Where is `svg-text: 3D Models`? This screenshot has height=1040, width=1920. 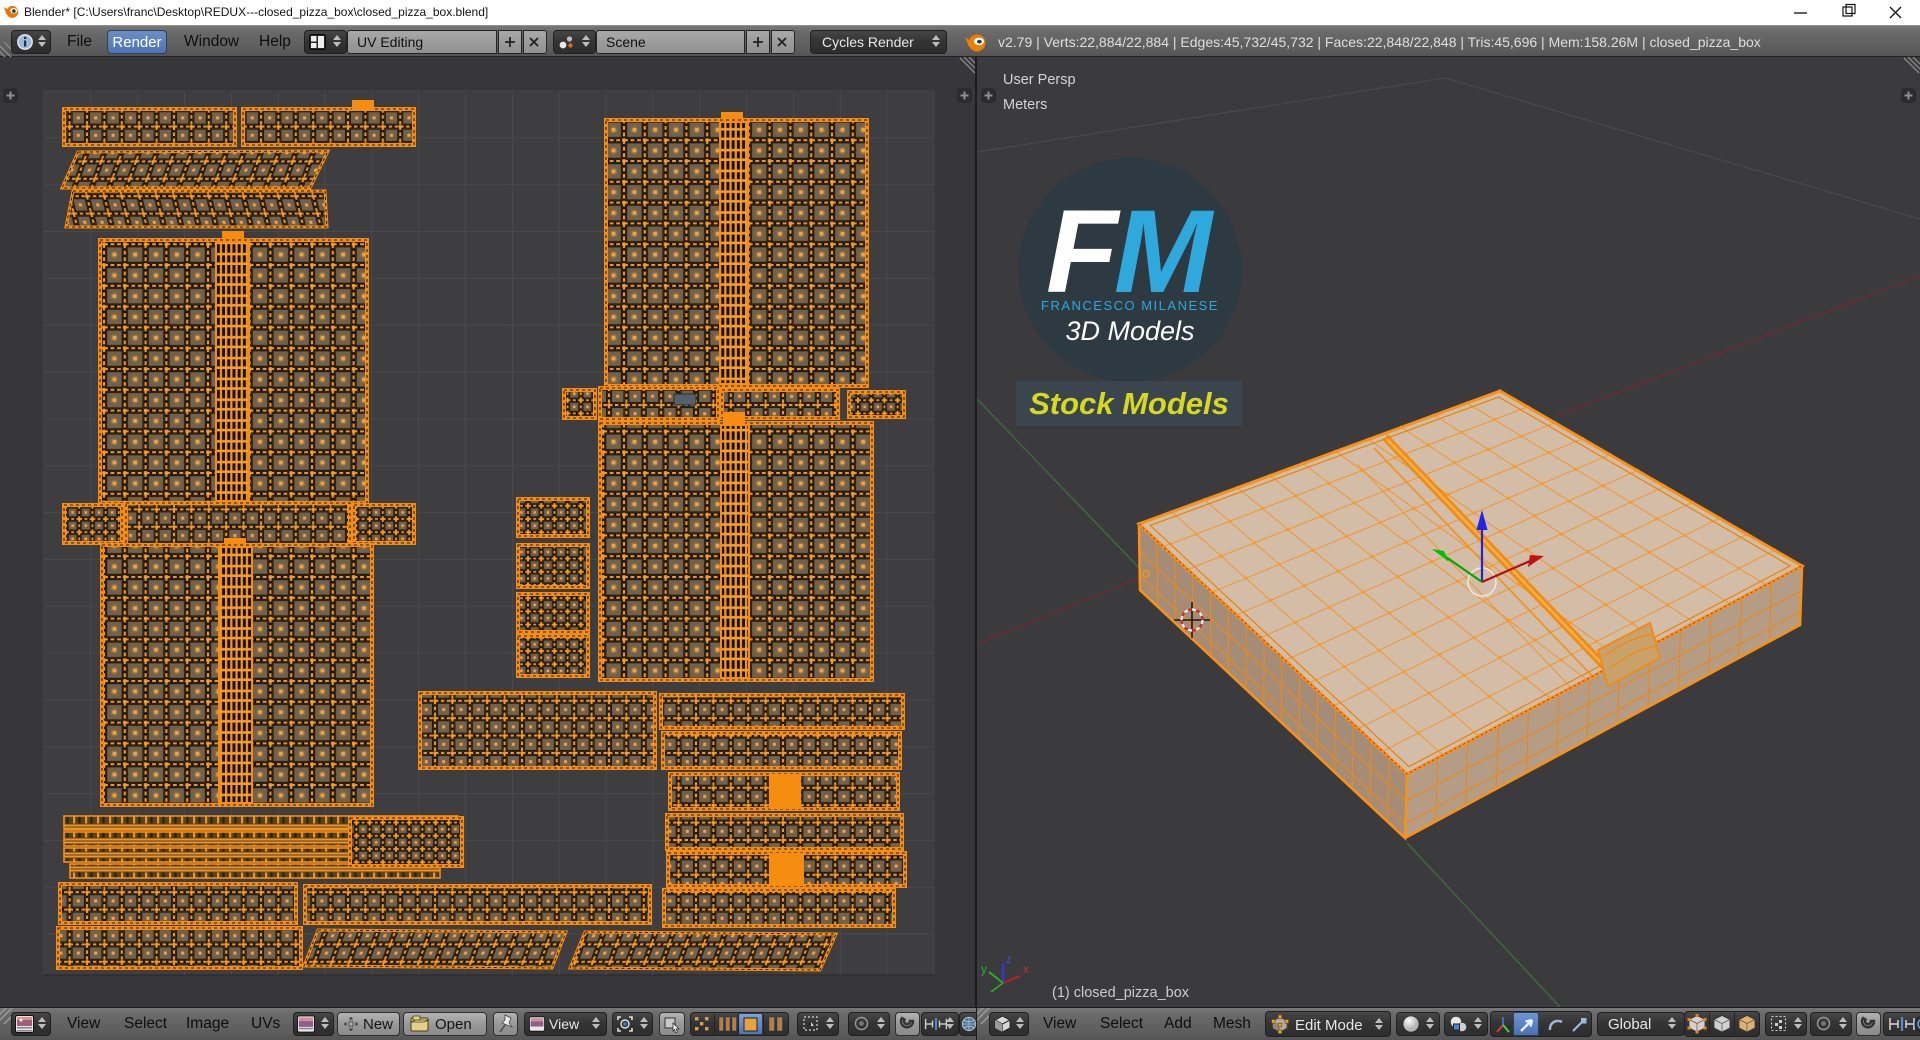
svg-text: 3D Models is located at coordinates (1129, 331).